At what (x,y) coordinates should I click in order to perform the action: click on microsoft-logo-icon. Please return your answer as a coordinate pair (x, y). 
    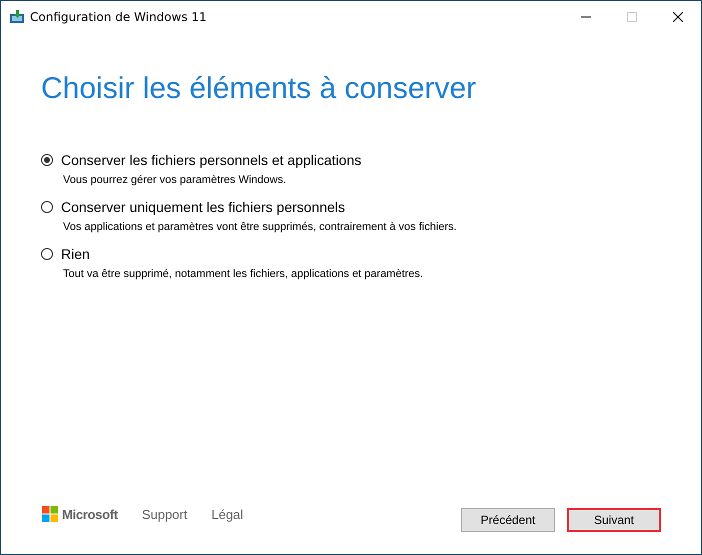
    Looking at the image, I should click on (50, 514).